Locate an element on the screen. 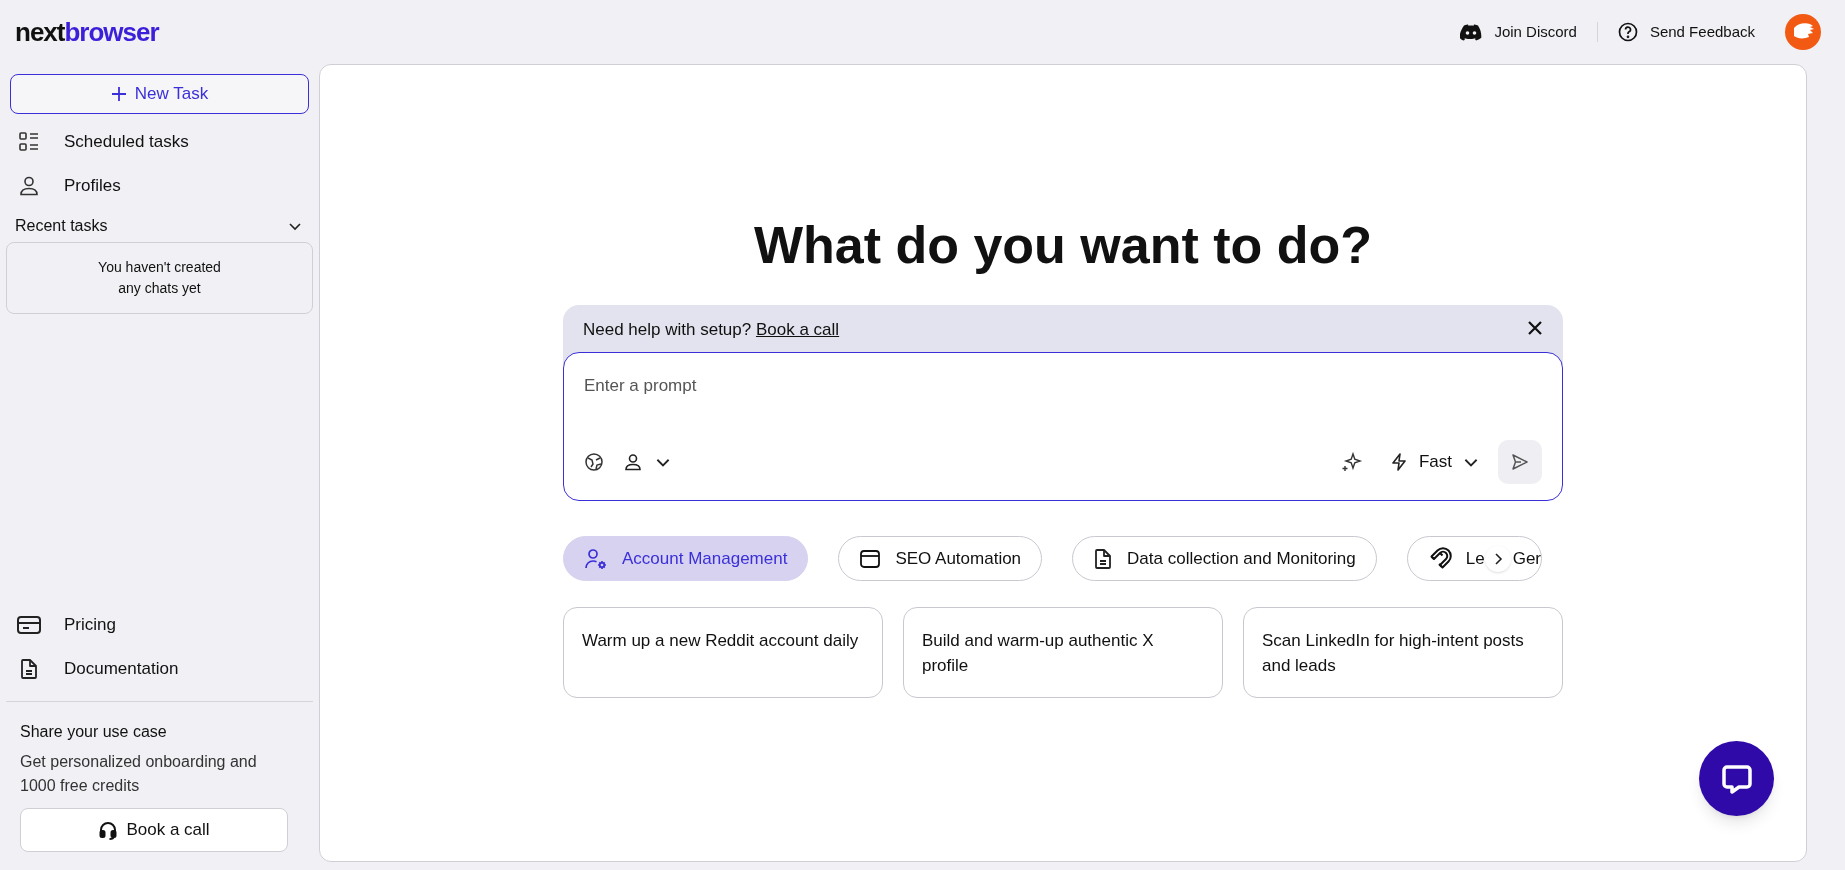 This screenshot has height=870, width=1845. category-chip: Data collection and Monitoring is located at coordinates (1224, 558).